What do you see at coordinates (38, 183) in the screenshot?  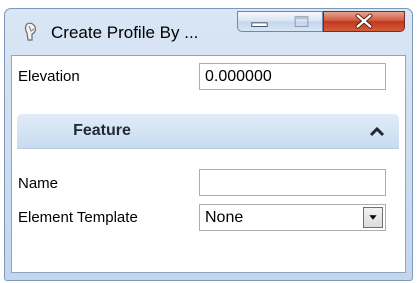 I see `name-label: Name` at bounding box center [38, 183].